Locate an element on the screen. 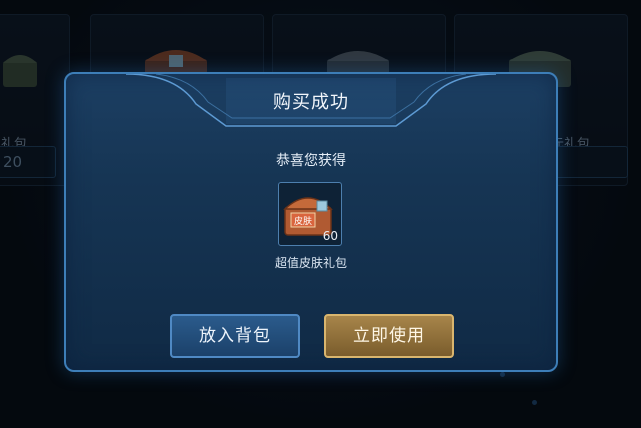  congrats-text: 恭喜您获得 is located at coordinates (311, 161).